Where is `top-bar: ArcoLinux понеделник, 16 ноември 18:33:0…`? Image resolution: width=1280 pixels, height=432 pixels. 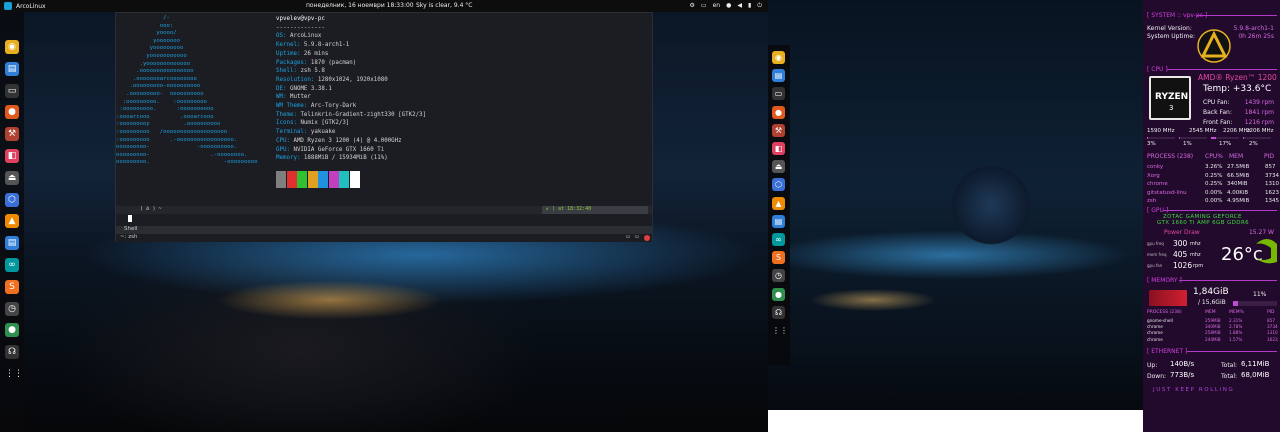
top-bar: ArcoLinux понеделник, 16 ноември 18:33:0… is located at coordinates (384, 6).